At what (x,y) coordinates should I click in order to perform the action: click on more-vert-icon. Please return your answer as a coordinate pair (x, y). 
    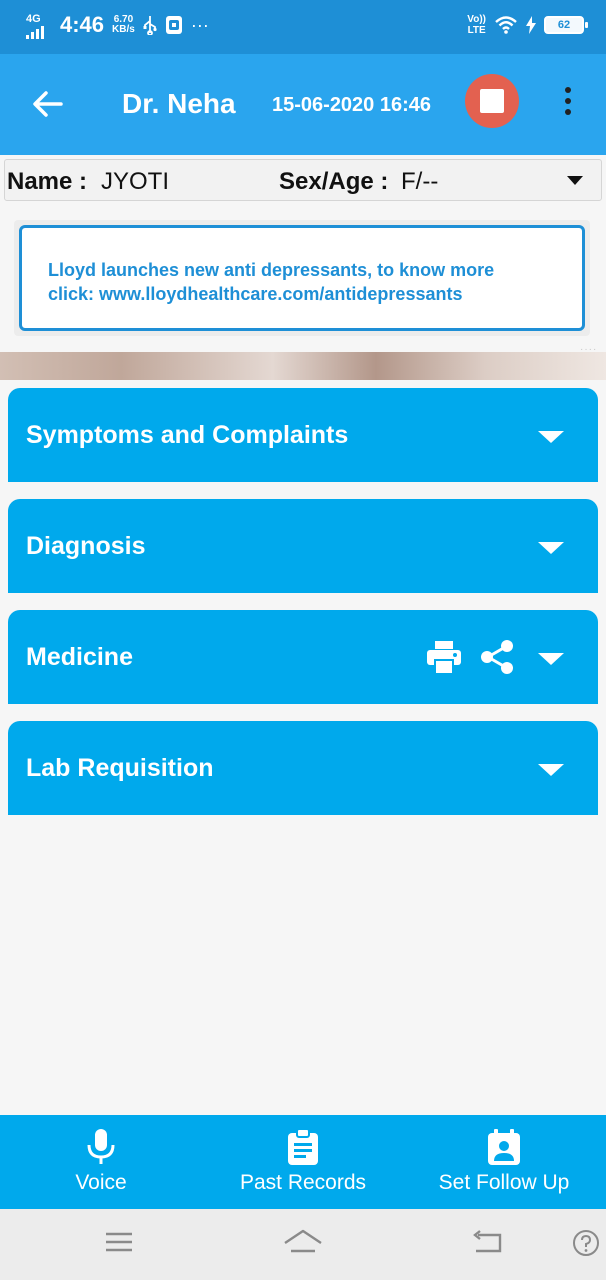
    Looking at the image, I should click on (568, 90).